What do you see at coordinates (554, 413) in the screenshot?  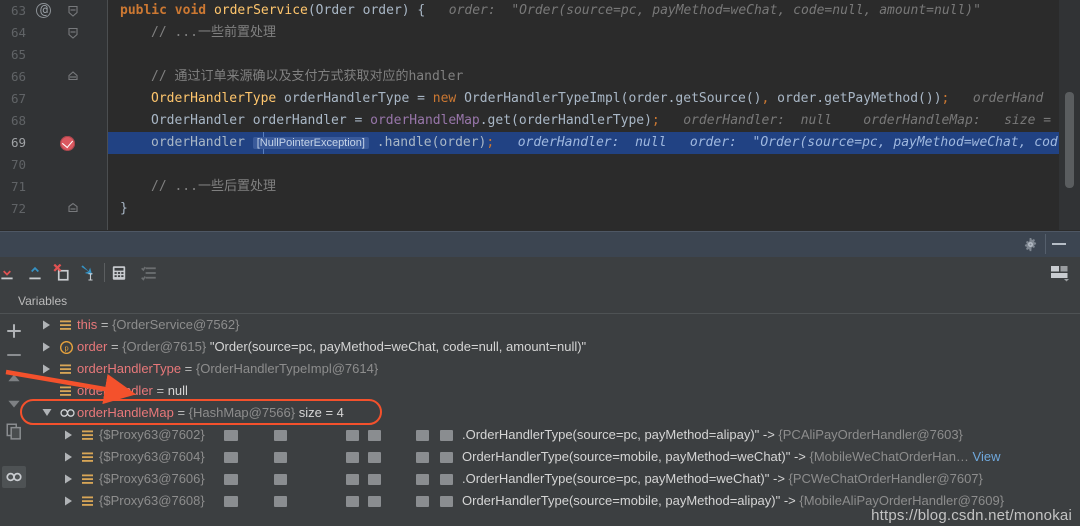 I see `variable-row: orderHandleMap = {HashMap@7566} size = 4` at bounding box center [554, 413].